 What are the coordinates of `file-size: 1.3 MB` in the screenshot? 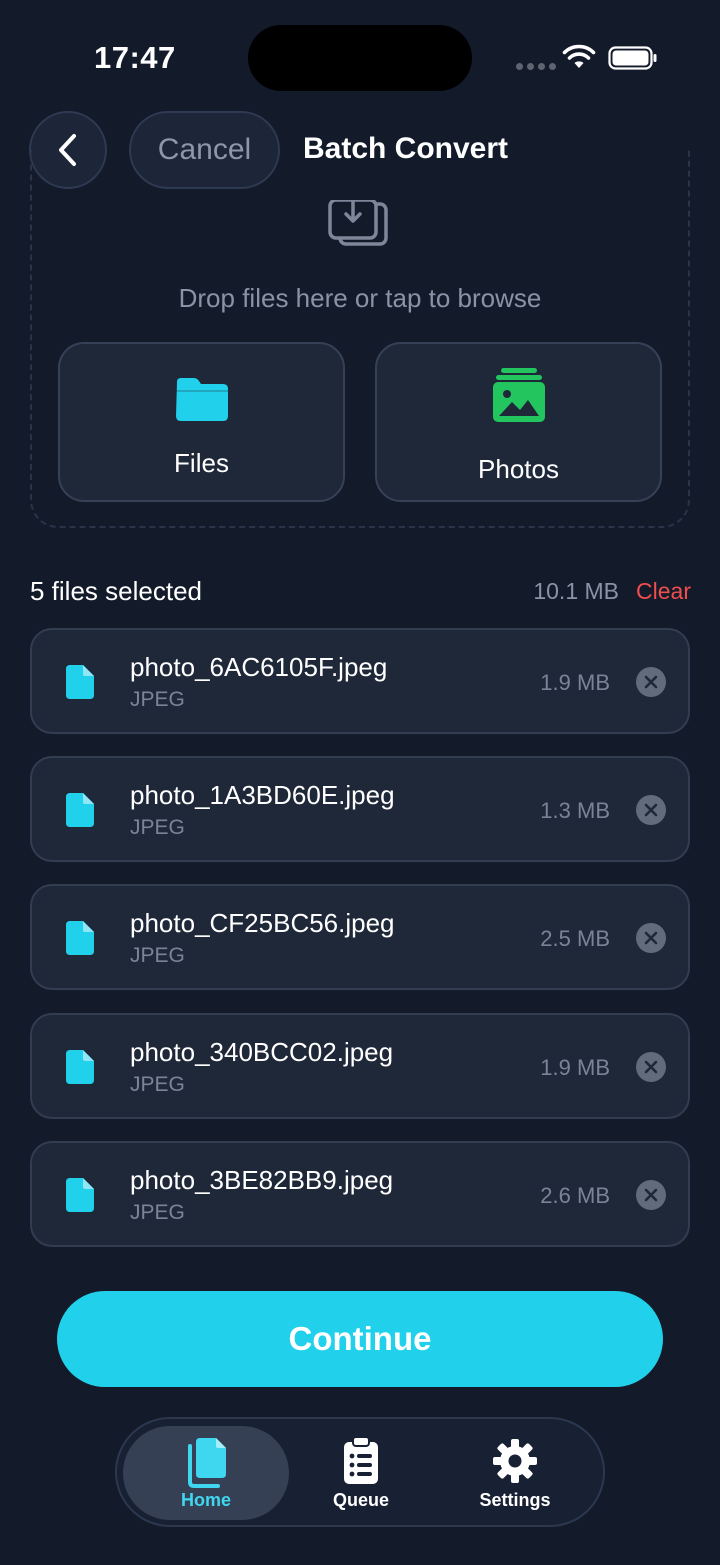 It's located at (575, 810).